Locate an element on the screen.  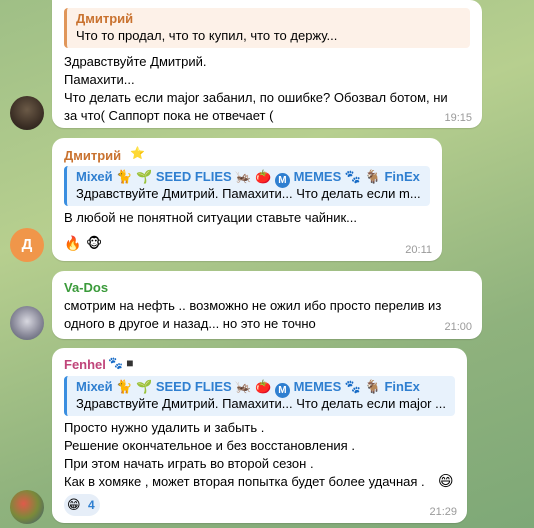
reaction-fire: 🔥 is located at coordinates (75, 243).